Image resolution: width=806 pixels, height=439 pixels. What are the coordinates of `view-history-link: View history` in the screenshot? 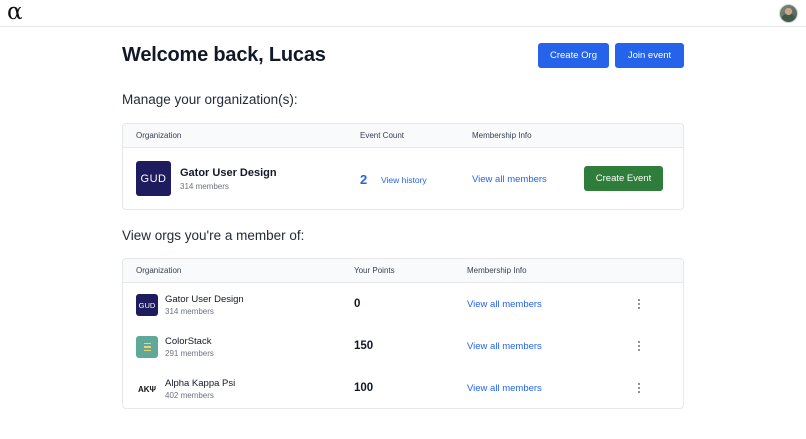 It's located at (404, 180).